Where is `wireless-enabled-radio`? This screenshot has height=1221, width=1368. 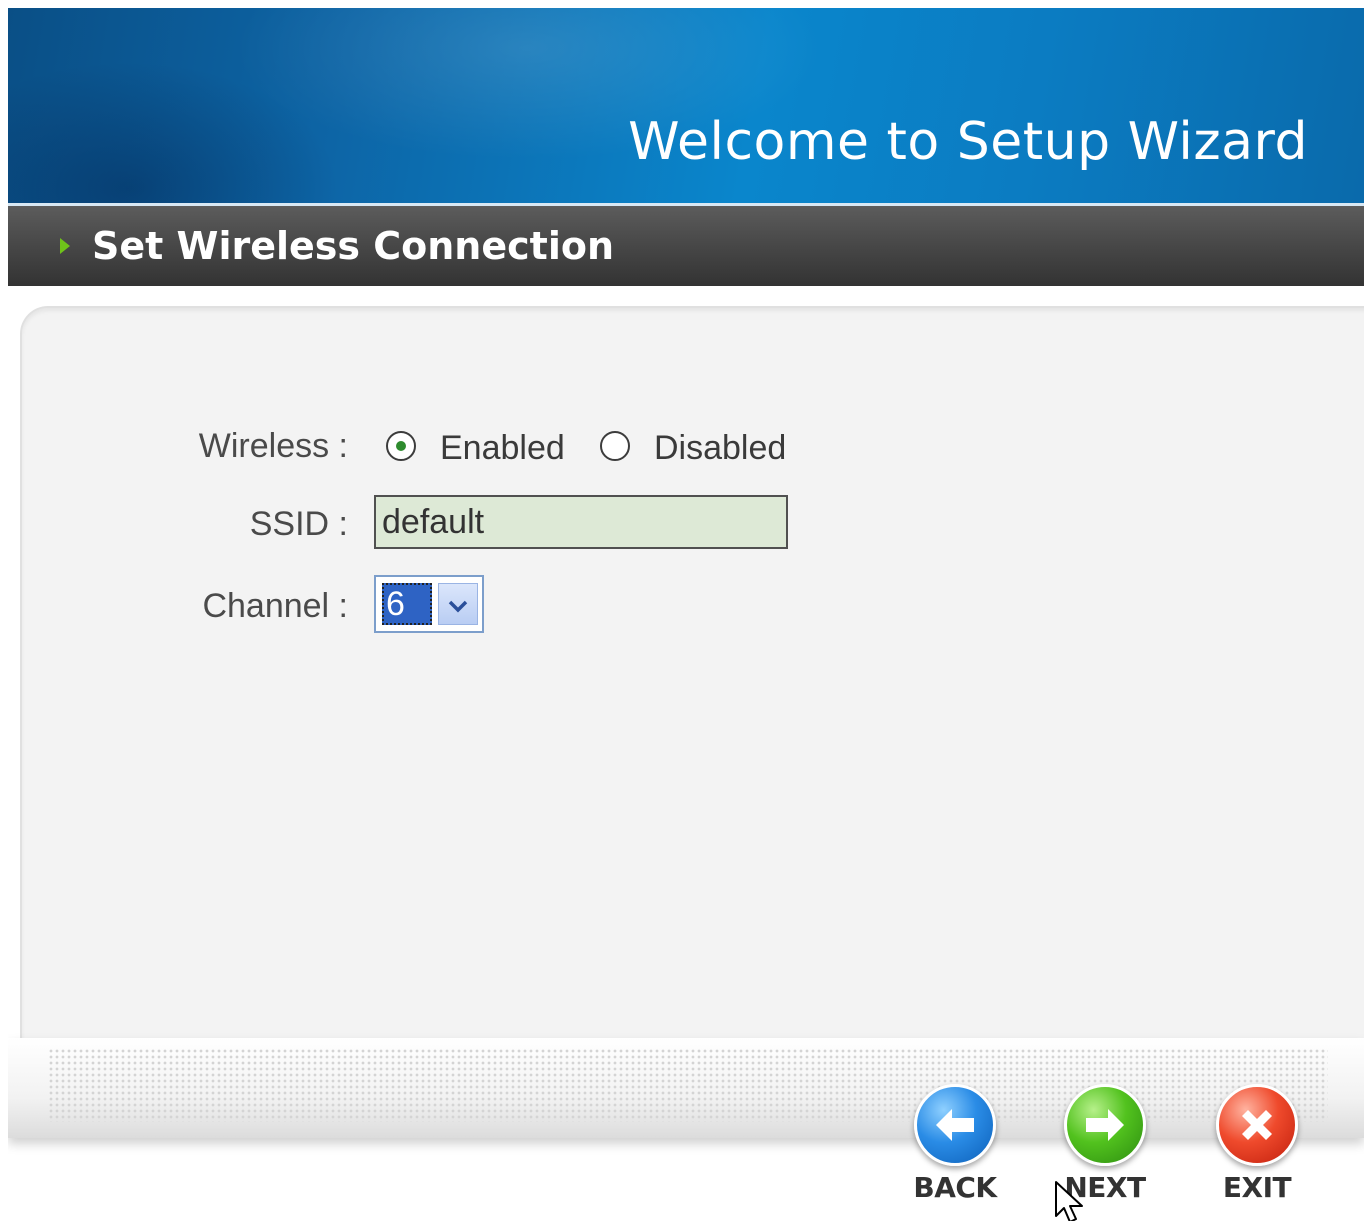
wireless-enabled-radio is located at coordinates (401, 446).